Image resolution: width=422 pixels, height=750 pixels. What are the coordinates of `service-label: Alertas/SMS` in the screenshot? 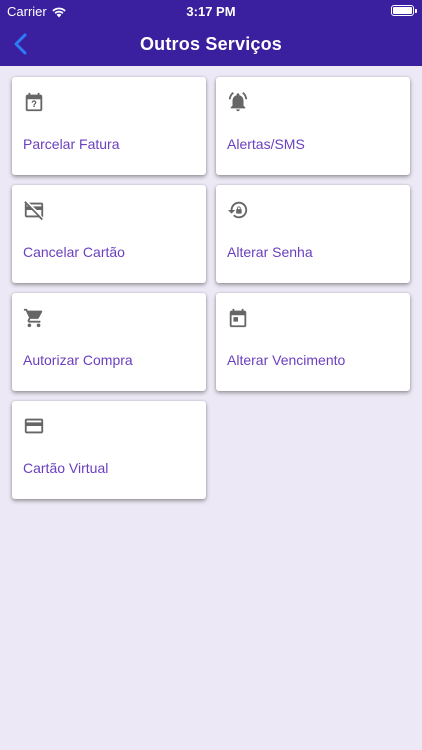 It's located at (266, 144).